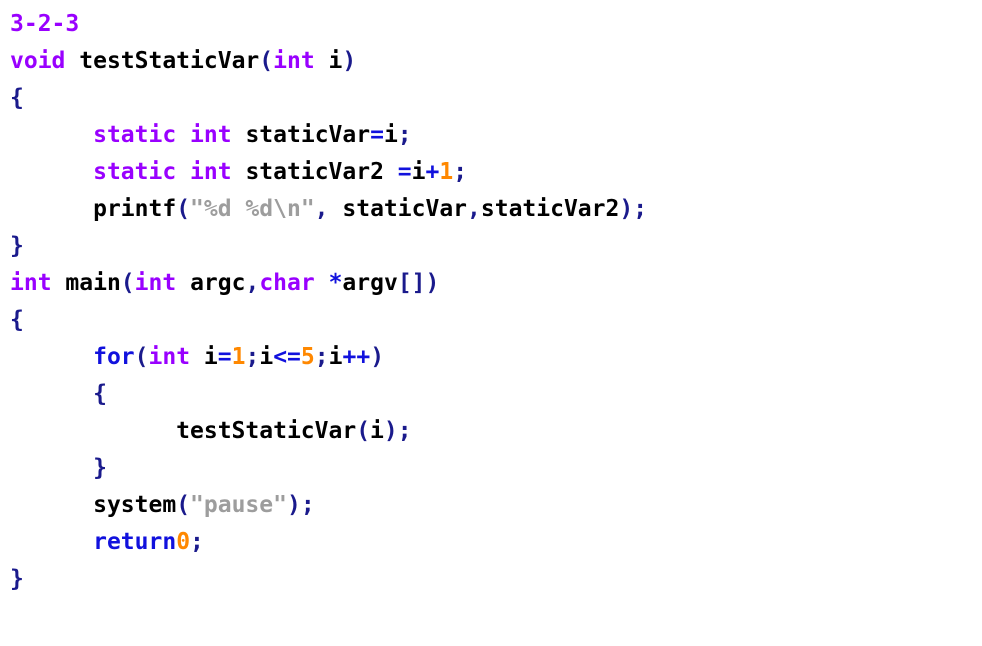 The image size is (982, 646). What do you see at coordinates (496, 246) in the screenshot?
I see `line-func-close-brace: }` at bounding box center [496, 246].